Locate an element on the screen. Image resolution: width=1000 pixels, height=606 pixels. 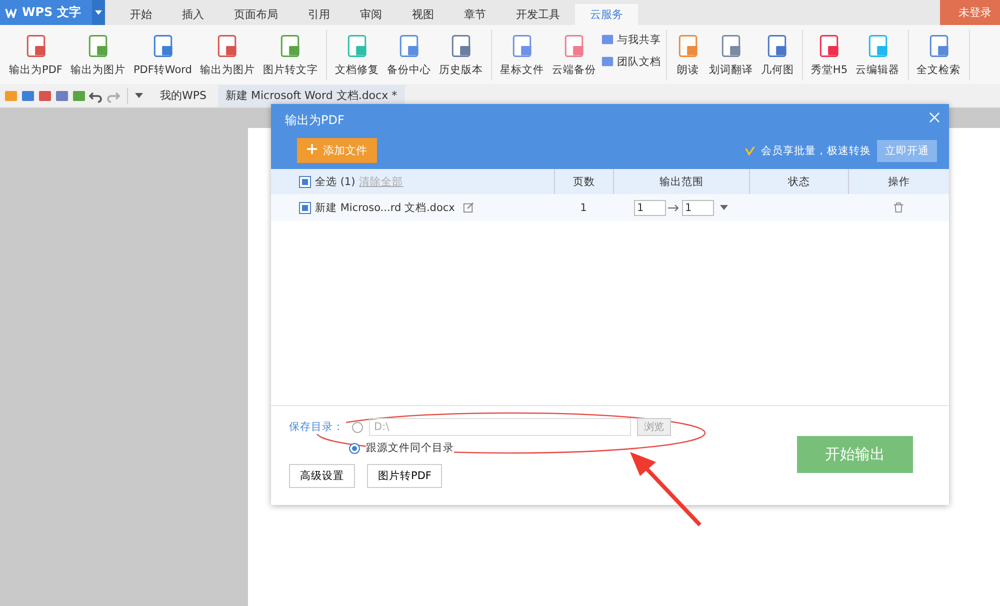
menu-dropdown is located at coordinates (98, 12).